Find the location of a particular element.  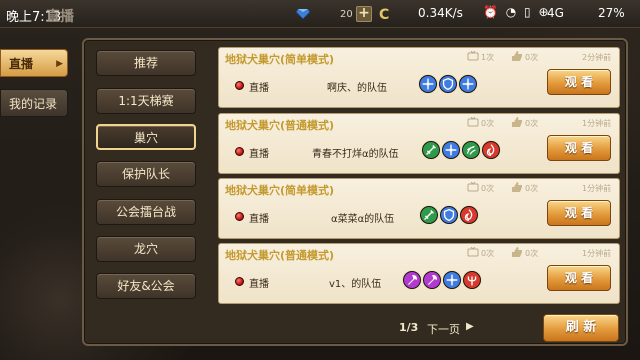

page-title: 直播 is located at coordinates (60, 17).